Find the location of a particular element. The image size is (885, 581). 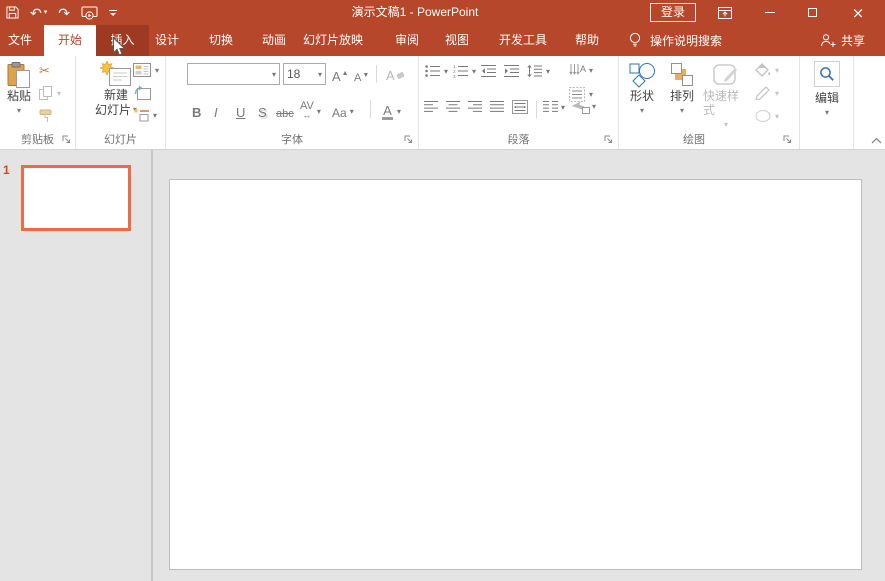

share-button: 共享 is located at coordinates (842, 40).